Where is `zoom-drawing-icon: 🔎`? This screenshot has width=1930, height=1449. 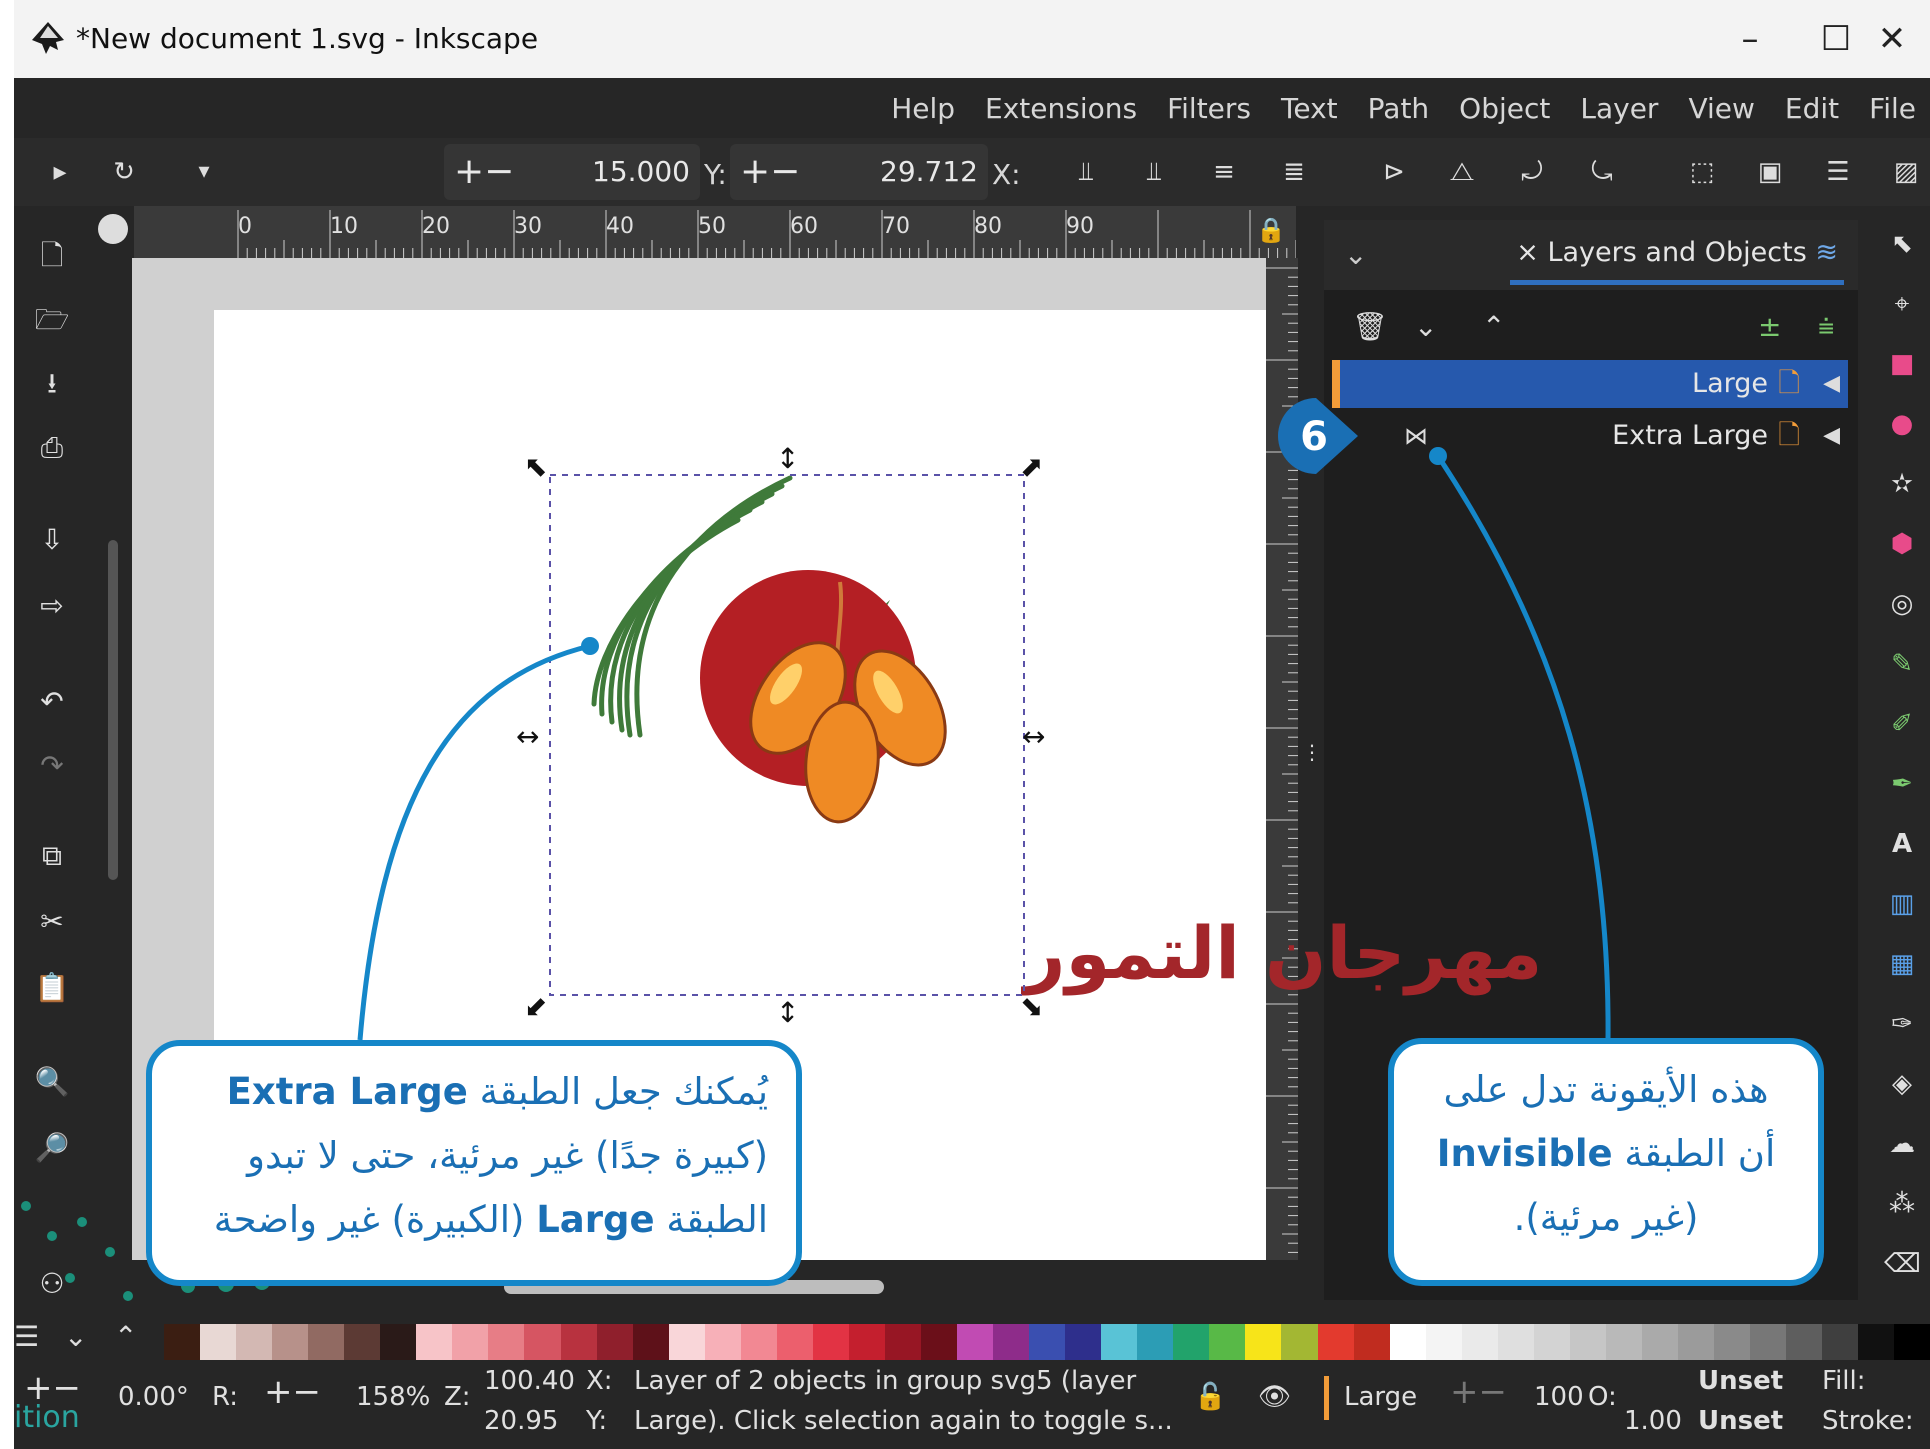
zoom-drawing-icon: 🔎 is located at coordinates (52, 1148).